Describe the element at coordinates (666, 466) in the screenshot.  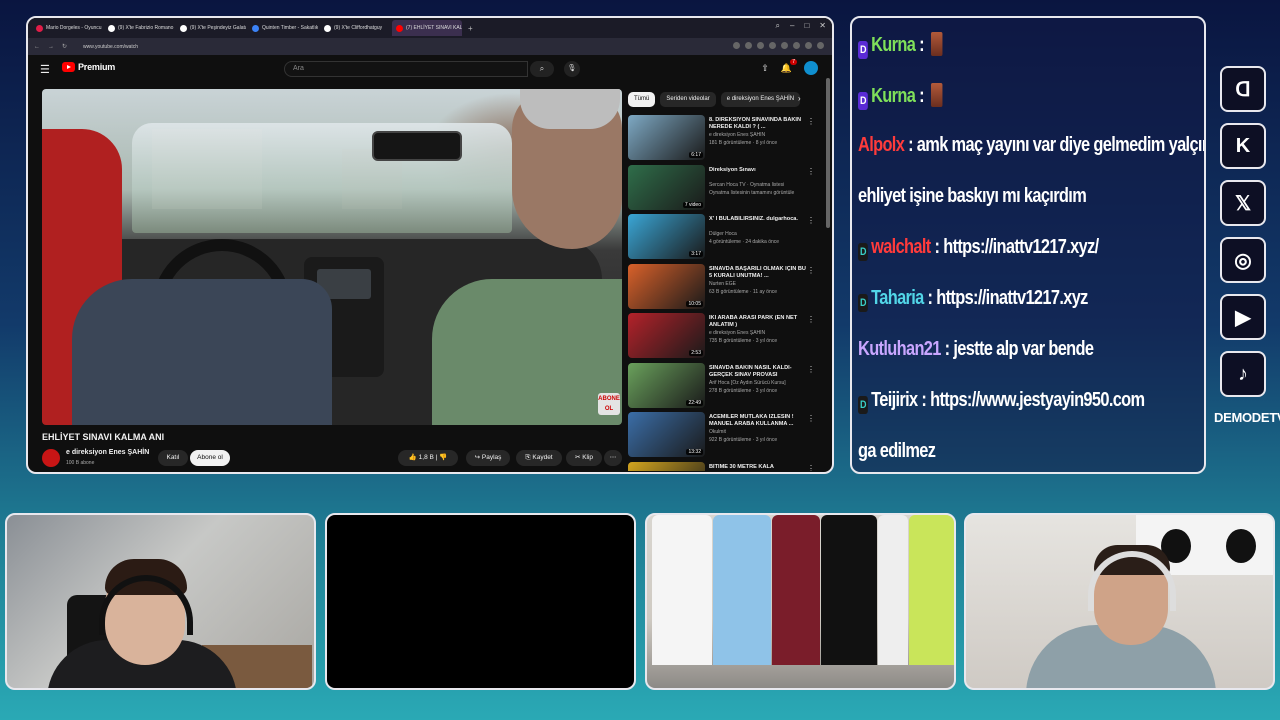
I see `video-thumbnail` at that location.